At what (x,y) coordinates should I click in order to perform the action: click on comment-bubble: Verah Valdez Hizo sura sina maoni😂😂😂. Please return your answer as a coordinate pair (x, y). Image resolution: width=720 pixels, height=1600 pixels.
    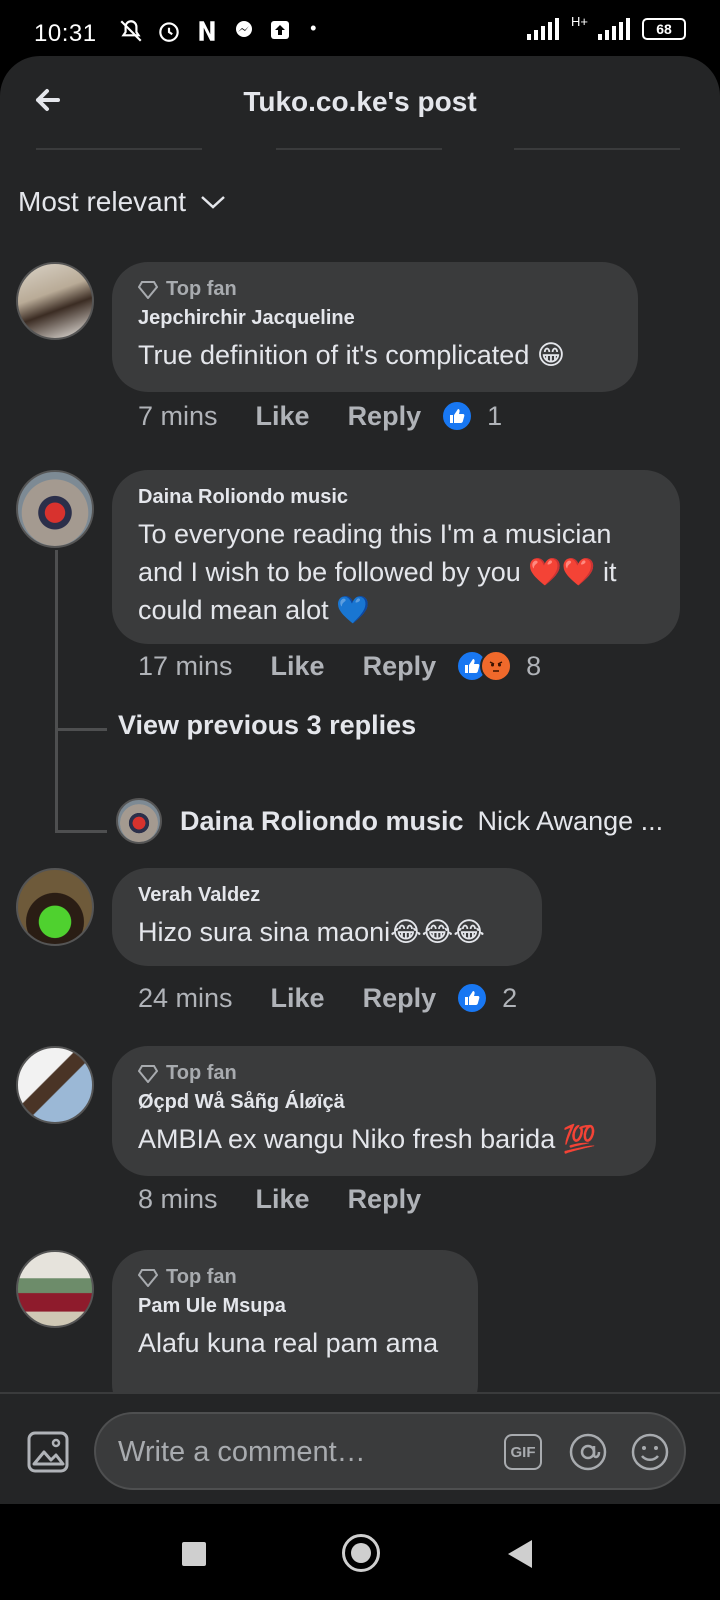
    Looking at the image, I should click on (327, 917).